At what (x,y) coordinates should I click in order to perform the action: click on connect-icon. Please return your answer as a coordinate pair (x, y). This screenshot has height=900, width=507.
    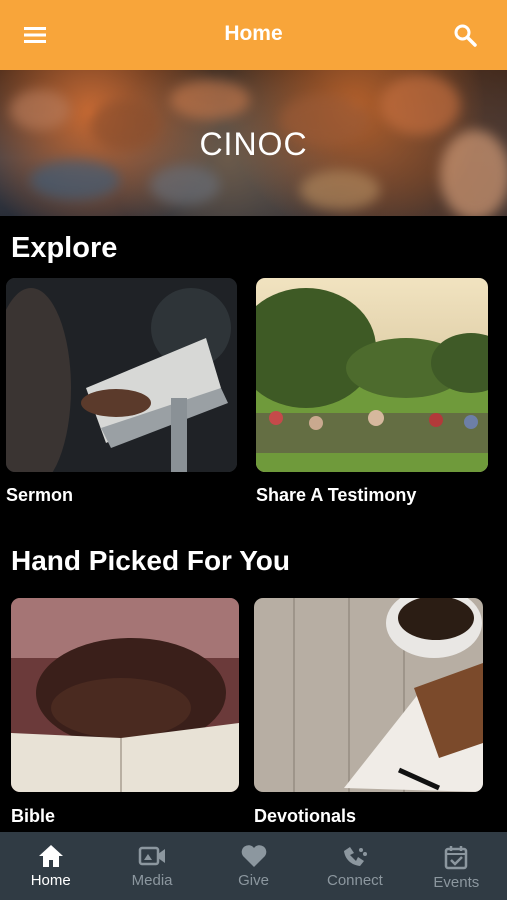
    Looking at the image, I should click on (355, 856).